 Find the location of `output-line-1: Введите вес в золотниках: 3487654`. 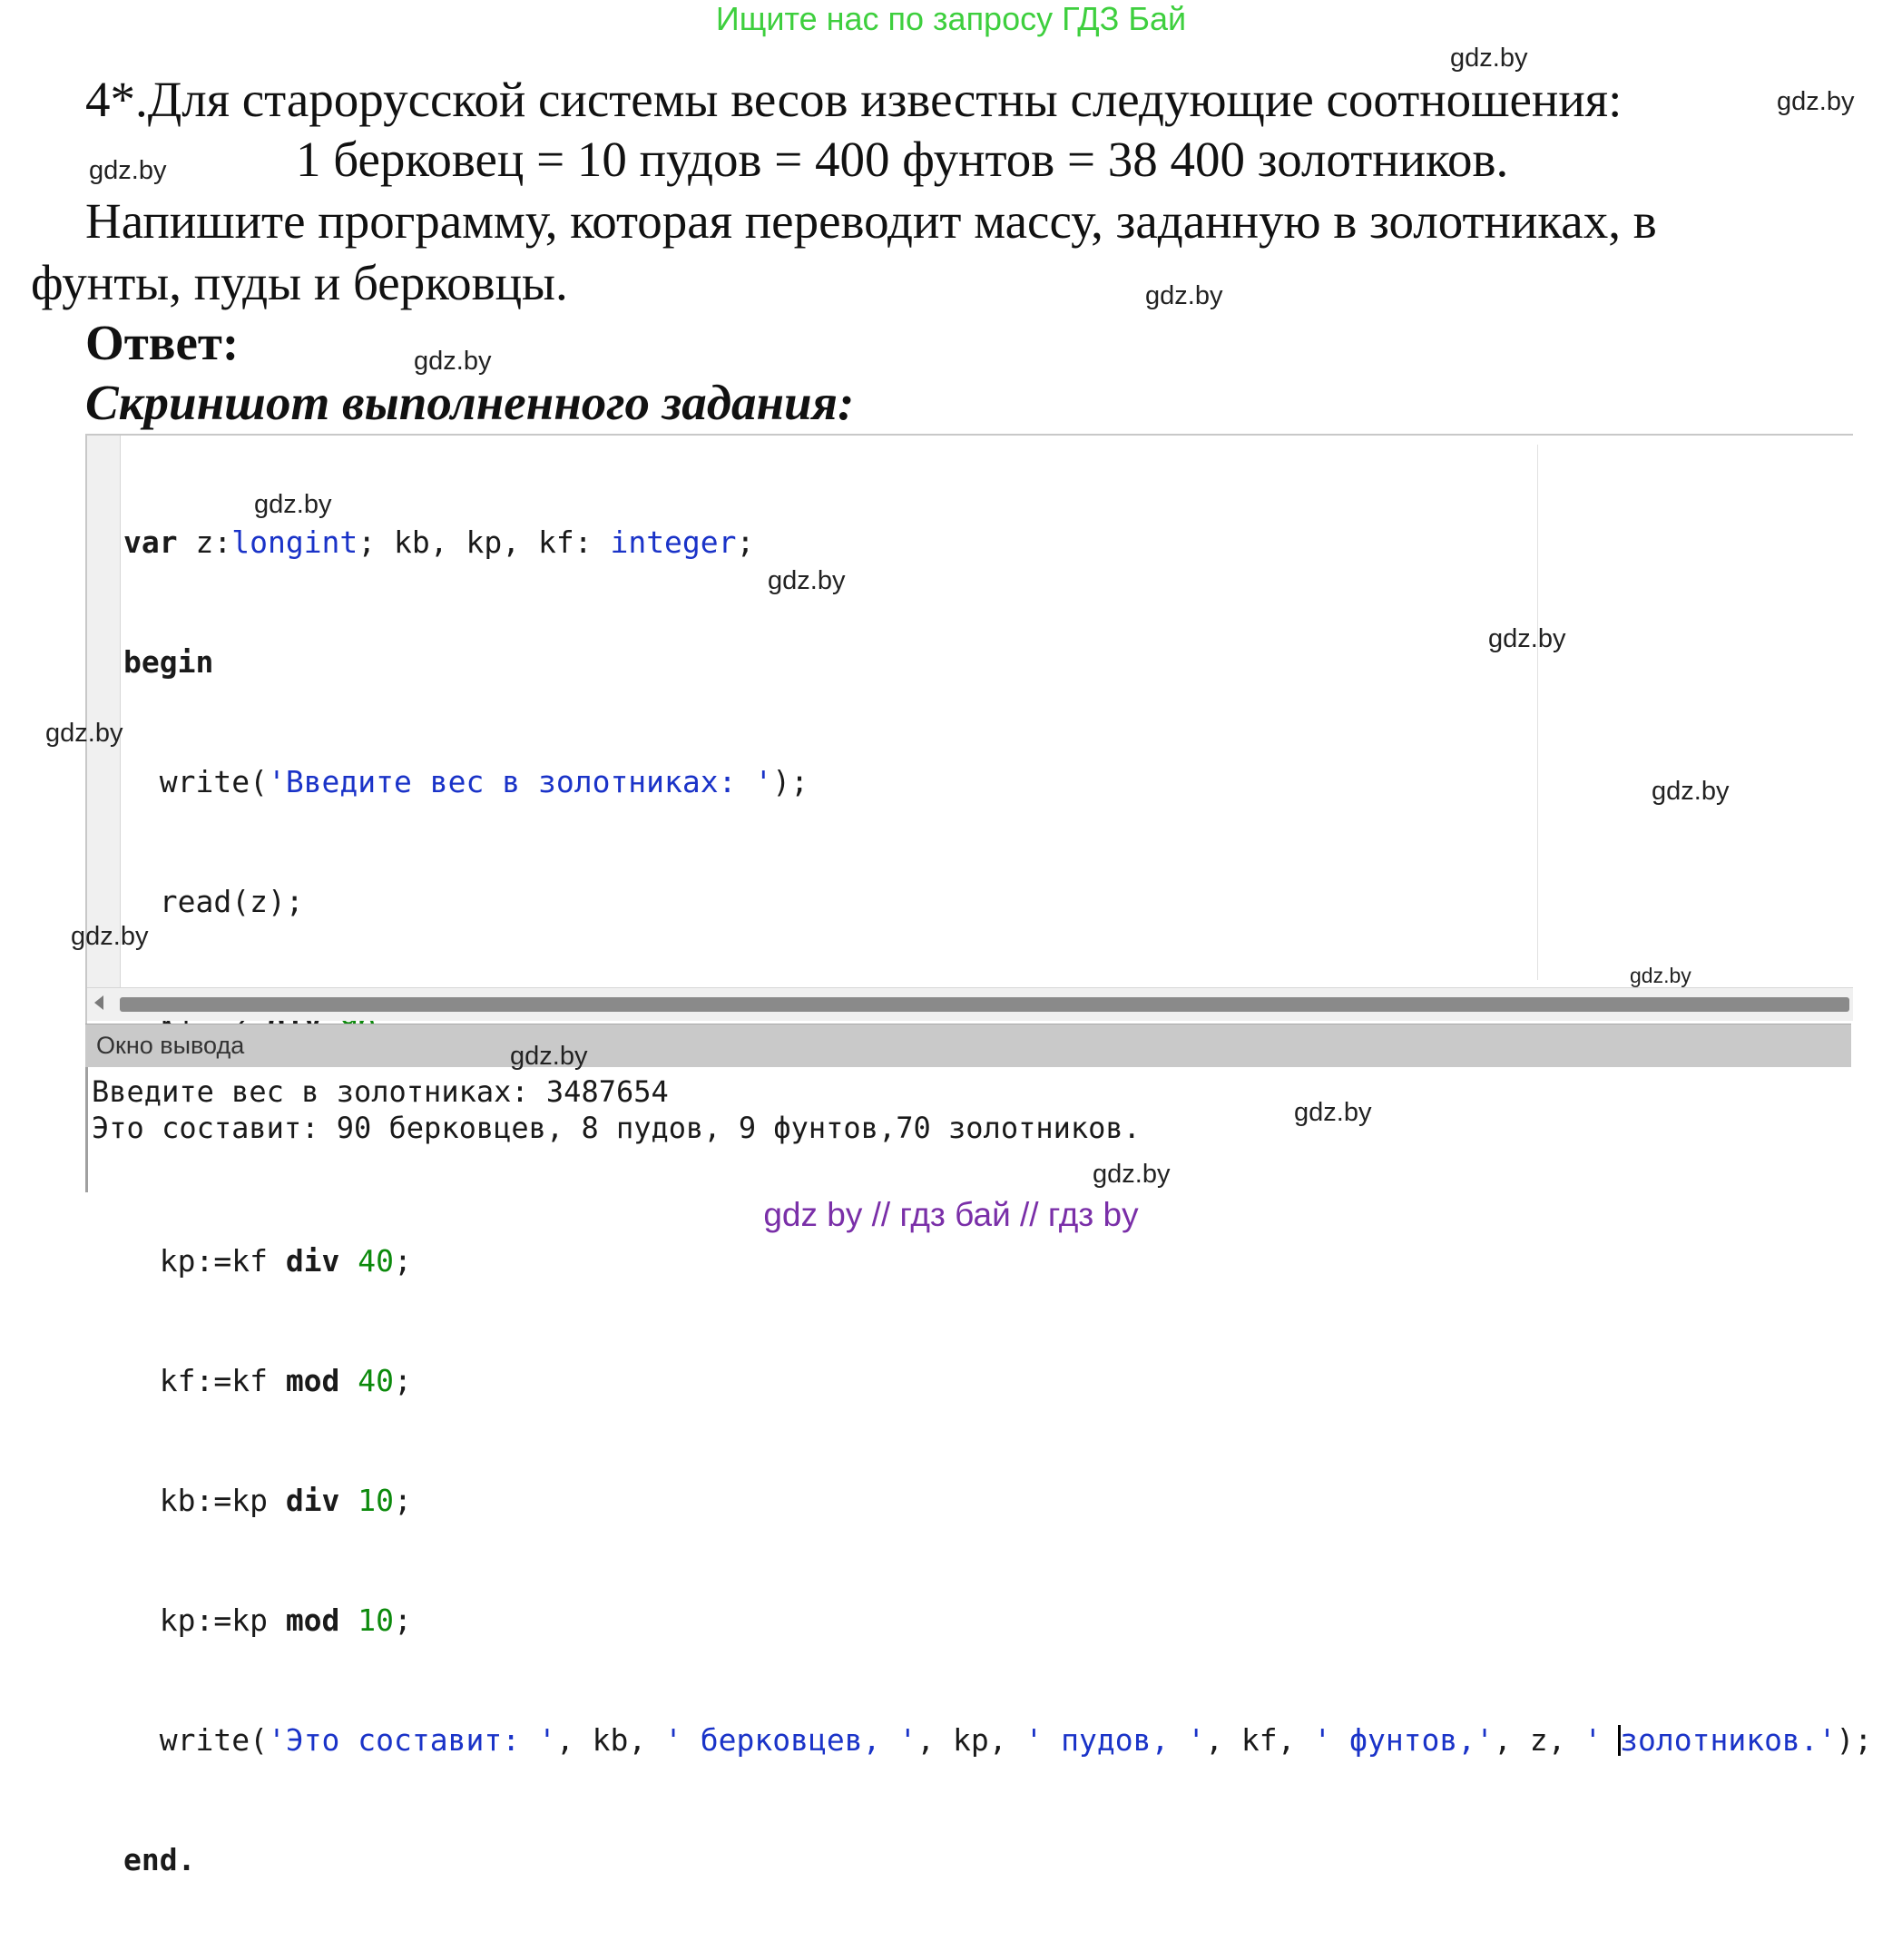

output-line-1: Введите вес в золотниках: 3487654 is located at coordinates (380, 1091).